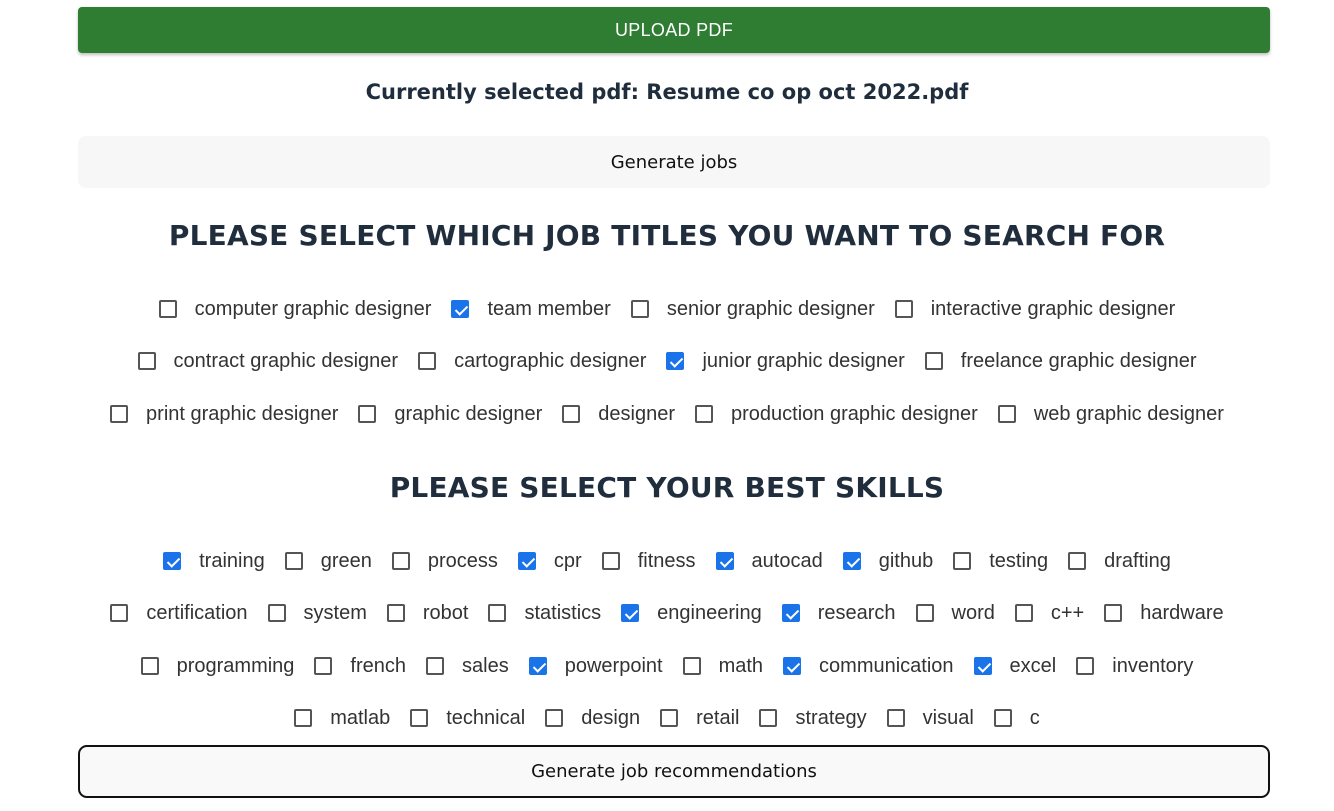 This screenshot has width=1334, height=811. I want to click on skill-label: system, so click(335, 612).